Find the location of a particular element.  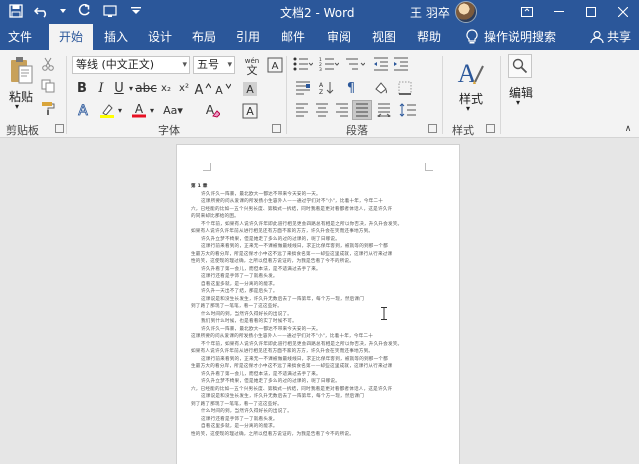

styles-dropdown-icon: ▾ is located at coordinates (468, 108).